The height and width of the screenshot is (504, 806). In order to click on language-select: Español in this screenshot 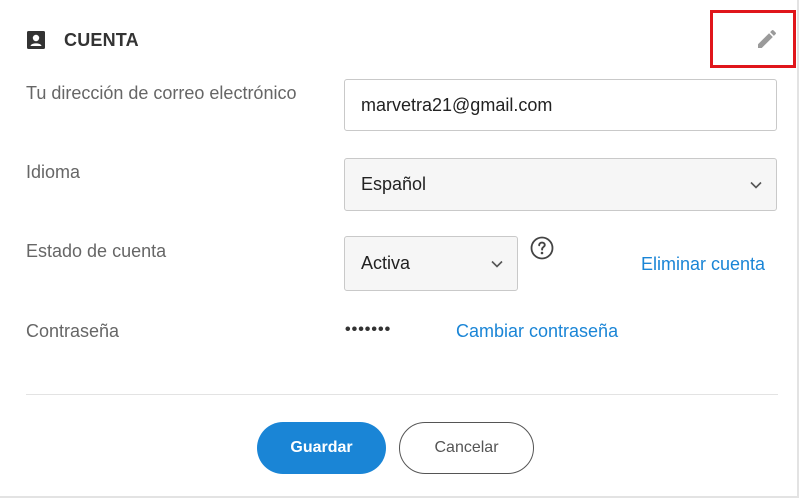, I will do `click(560, 184)`.